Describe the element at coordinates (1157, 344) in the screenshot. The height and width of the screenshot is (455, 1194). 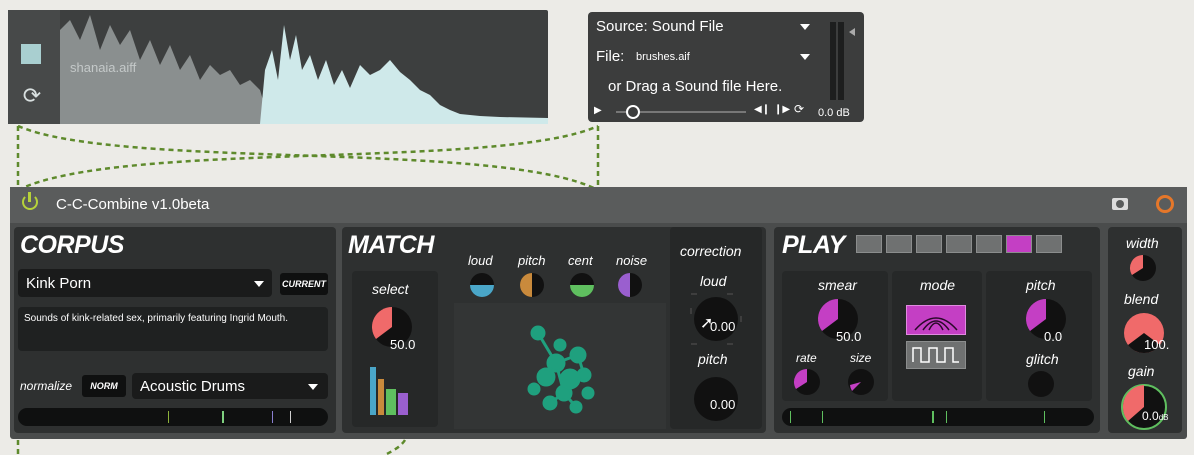
I see `blend-value: 100.` at that location.